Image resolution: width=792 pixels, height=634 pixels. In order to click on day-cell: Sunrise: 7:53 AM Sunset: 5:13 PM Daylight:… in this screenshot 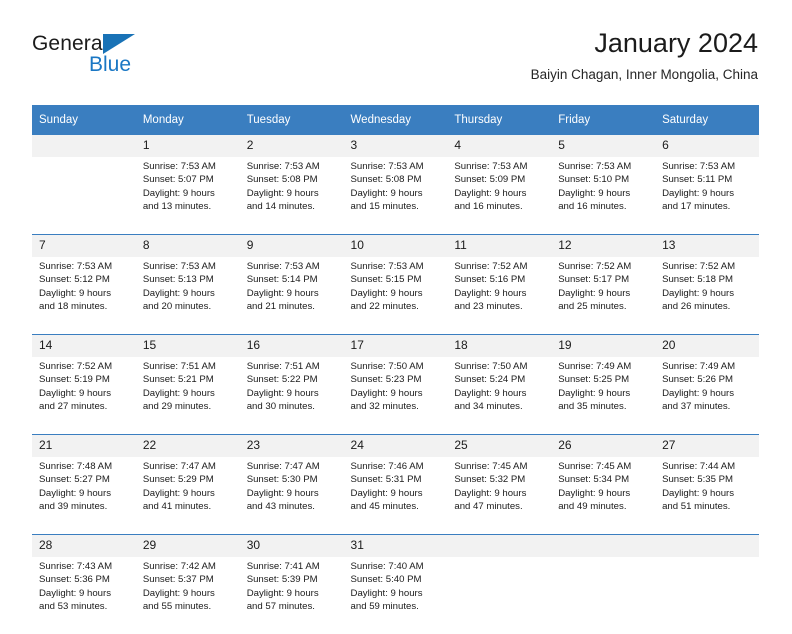, I will do `click(187, 296)`.